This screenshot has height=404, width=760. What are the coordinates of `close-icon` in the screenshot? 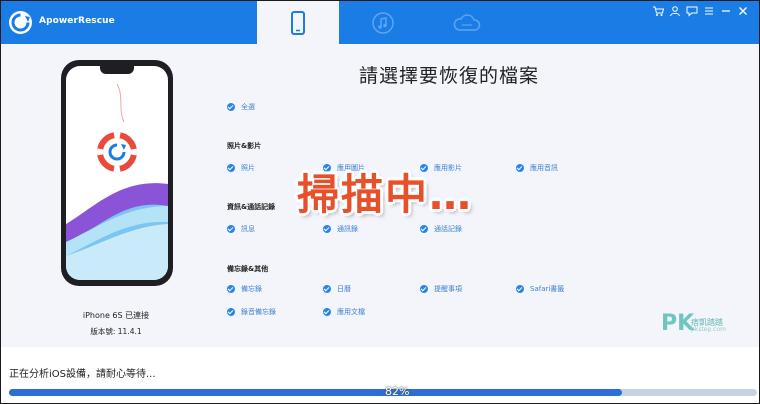 It's located at (742, 11).